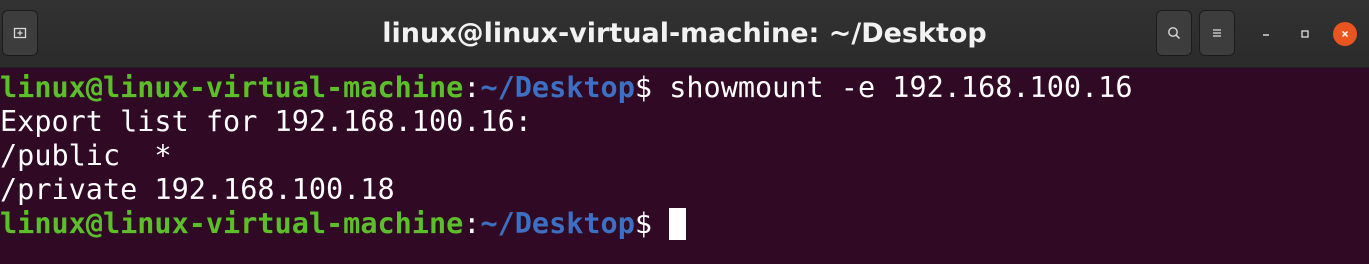 This screenshot has height=264, width=1369. I want to click on menu-button, so click(1217, 33).